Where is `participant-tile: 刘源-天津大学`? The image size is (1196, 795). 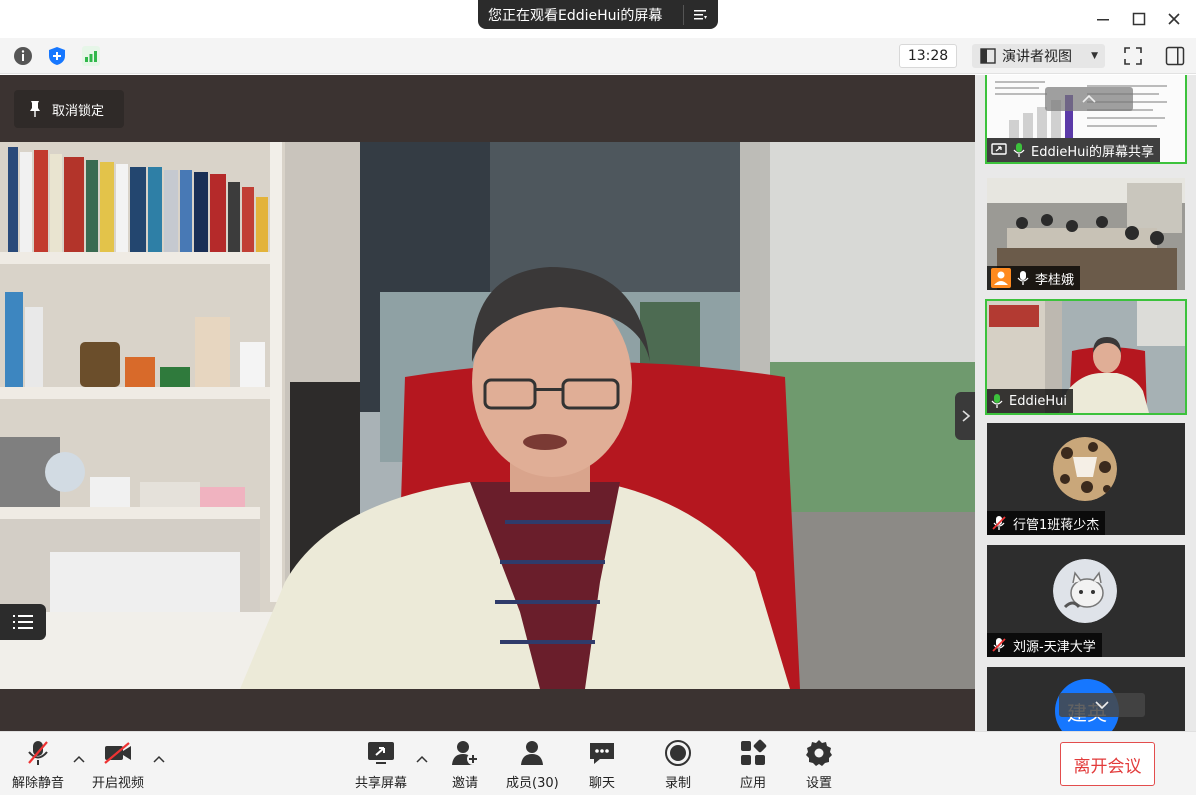 participant-tile: 刘源-天津大学 is located at coordinates (1086, 601).